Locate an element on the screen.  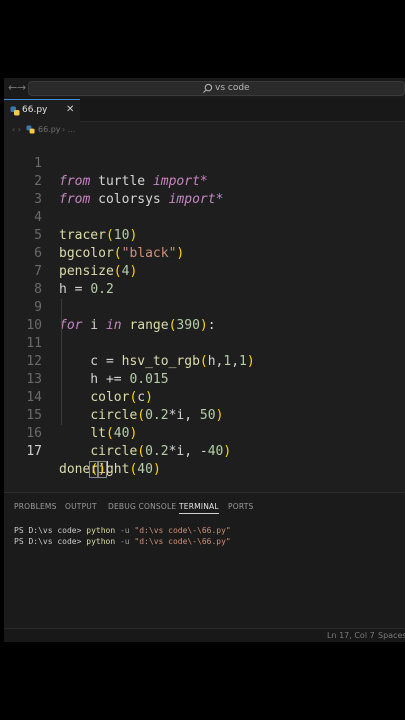
breadcrumb-arrows: ‹ › is located at coordinates (16, 129).